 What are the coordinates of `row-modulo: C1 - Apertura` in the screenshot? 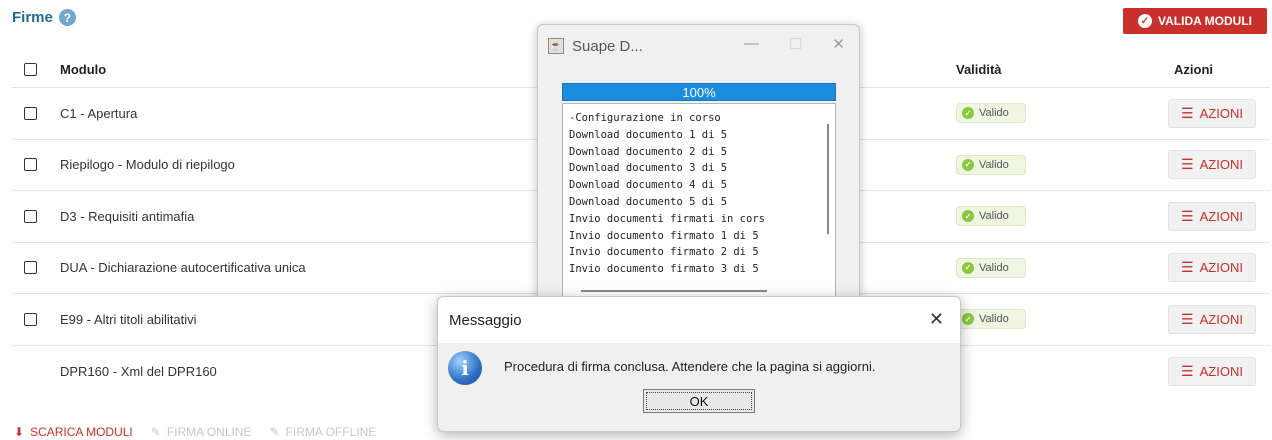 It's located at (99, 113).